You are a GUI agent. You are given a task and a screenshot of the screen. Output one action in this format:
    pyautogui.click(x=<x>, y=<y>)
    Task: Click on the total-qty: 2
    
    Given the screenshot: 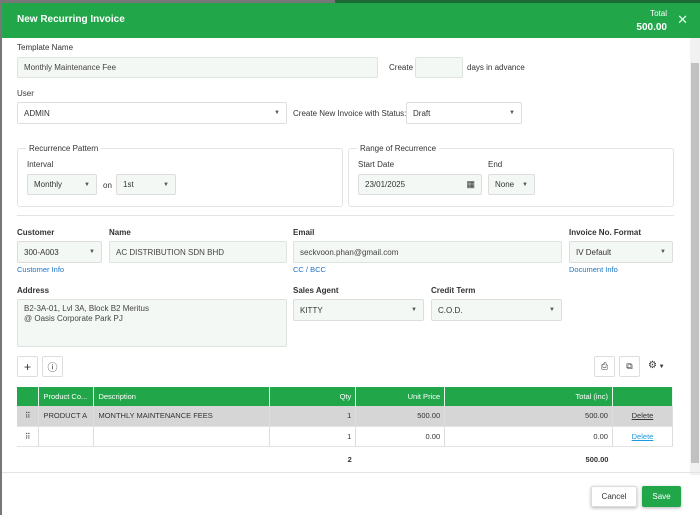 What is the action you would take?
    pyautogui.click(x=349, y=459)
    